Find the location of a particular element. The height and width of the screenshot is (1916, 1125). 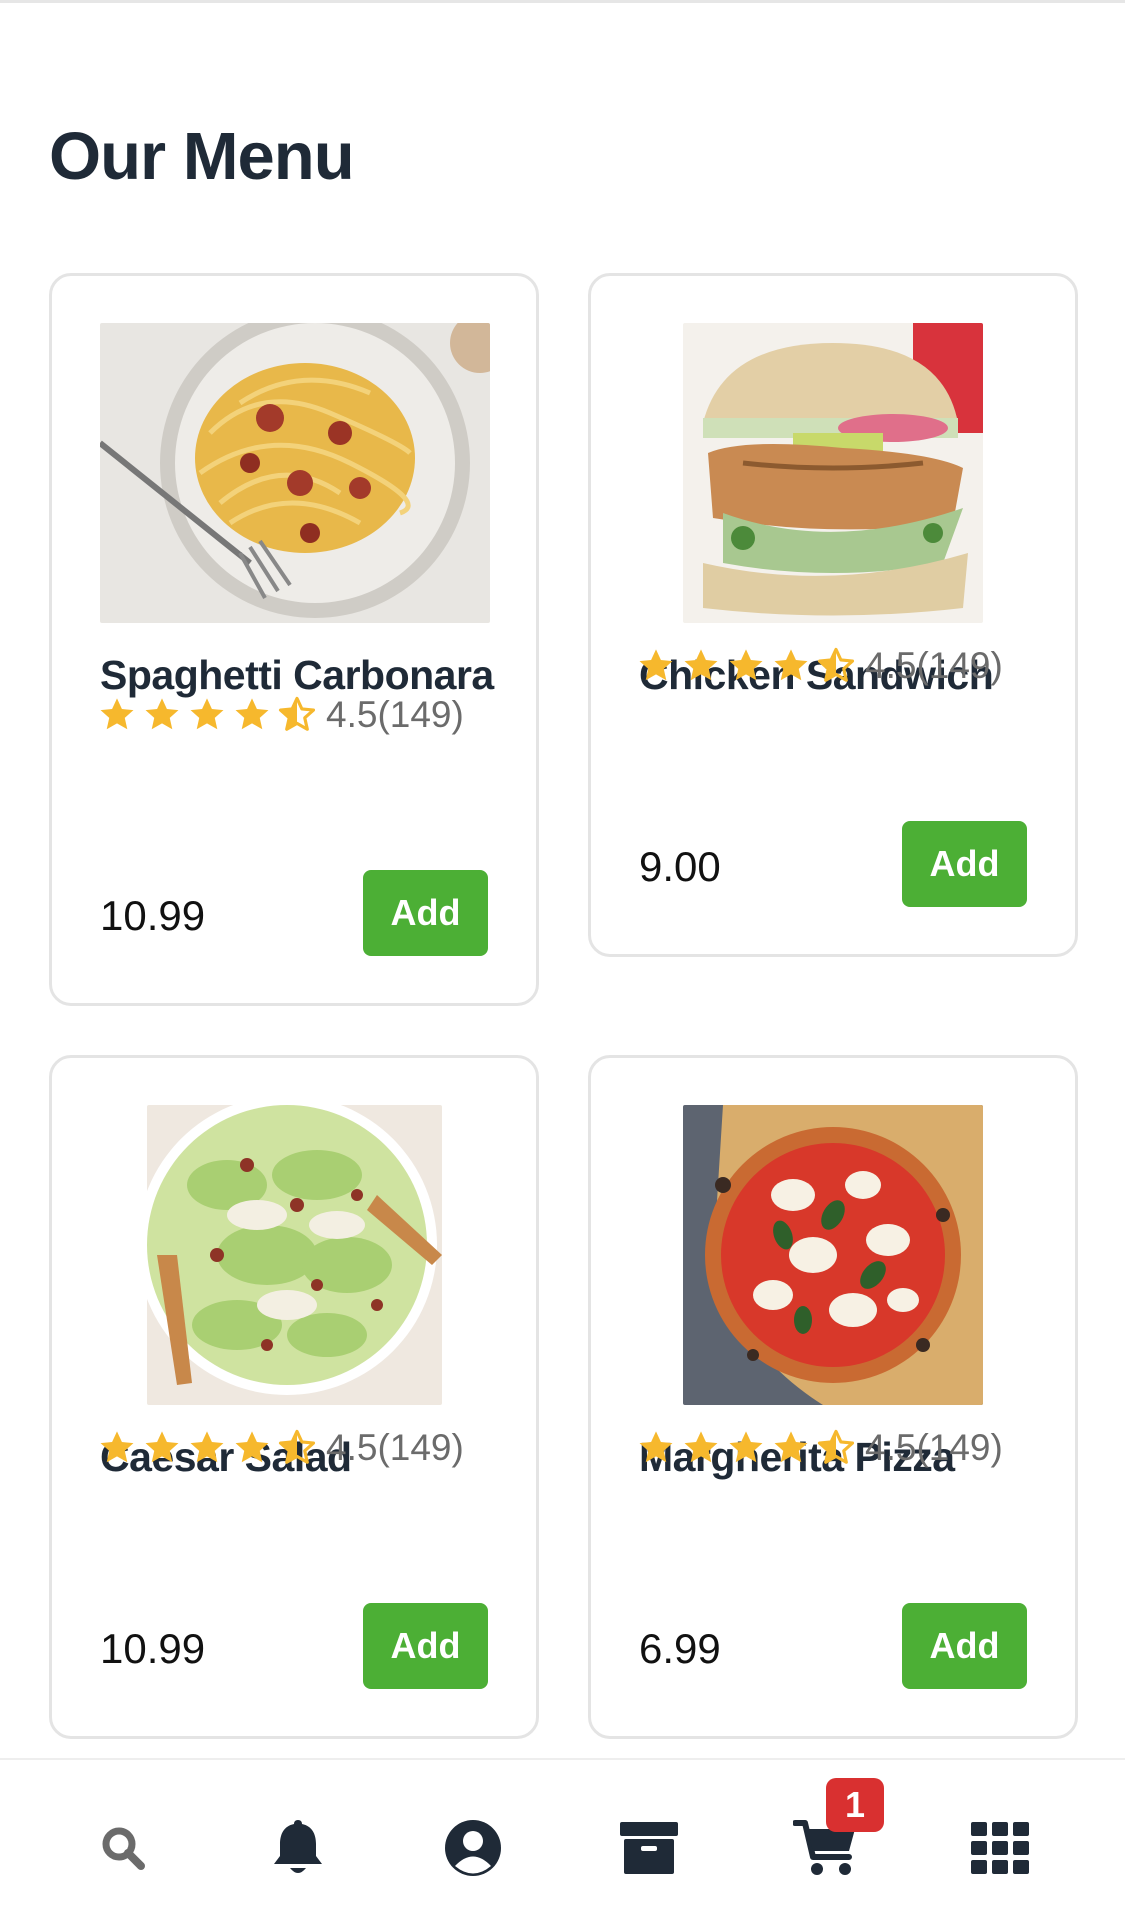

bell-icon is located at coordinates (298, 1846).